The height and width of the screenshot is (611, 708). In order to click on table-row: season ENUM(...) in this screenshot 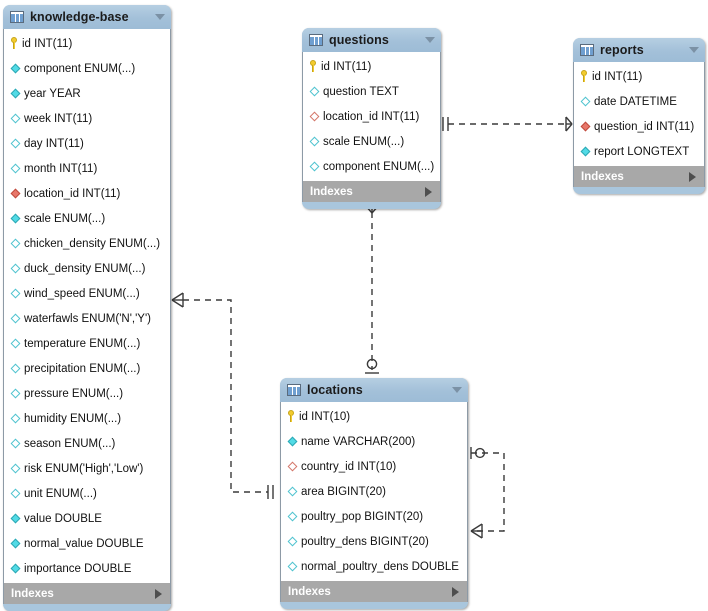, I will do `click(87, 443)`.